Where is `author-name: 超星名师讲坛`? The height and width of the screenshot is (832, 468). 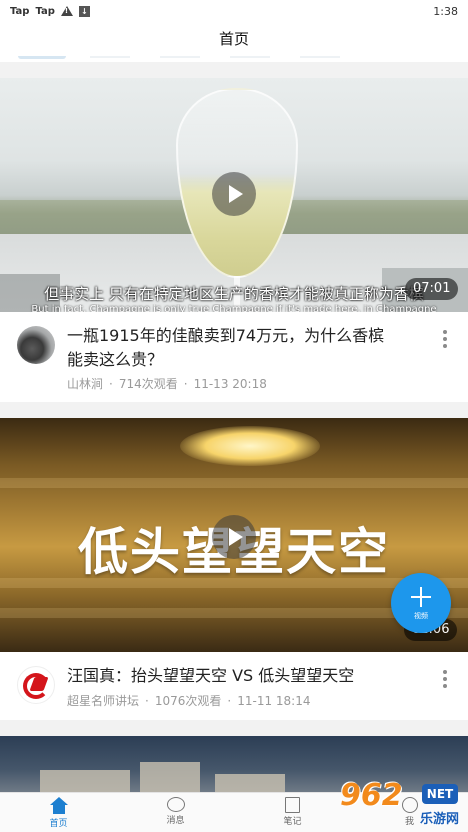 author-name: 超星名师讲坛 is located at coordinates (103, 701).